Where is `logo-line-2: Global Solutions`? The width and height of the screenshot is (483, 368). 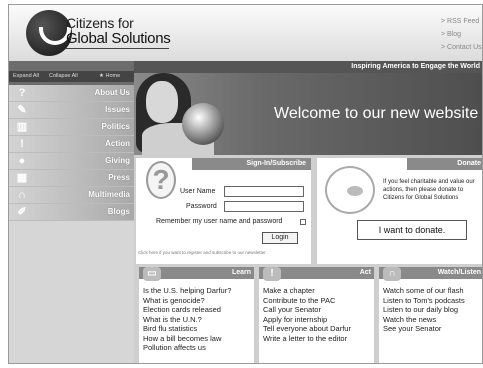 logo-line-2: Global Solutions is located at coordinates (118, 38).